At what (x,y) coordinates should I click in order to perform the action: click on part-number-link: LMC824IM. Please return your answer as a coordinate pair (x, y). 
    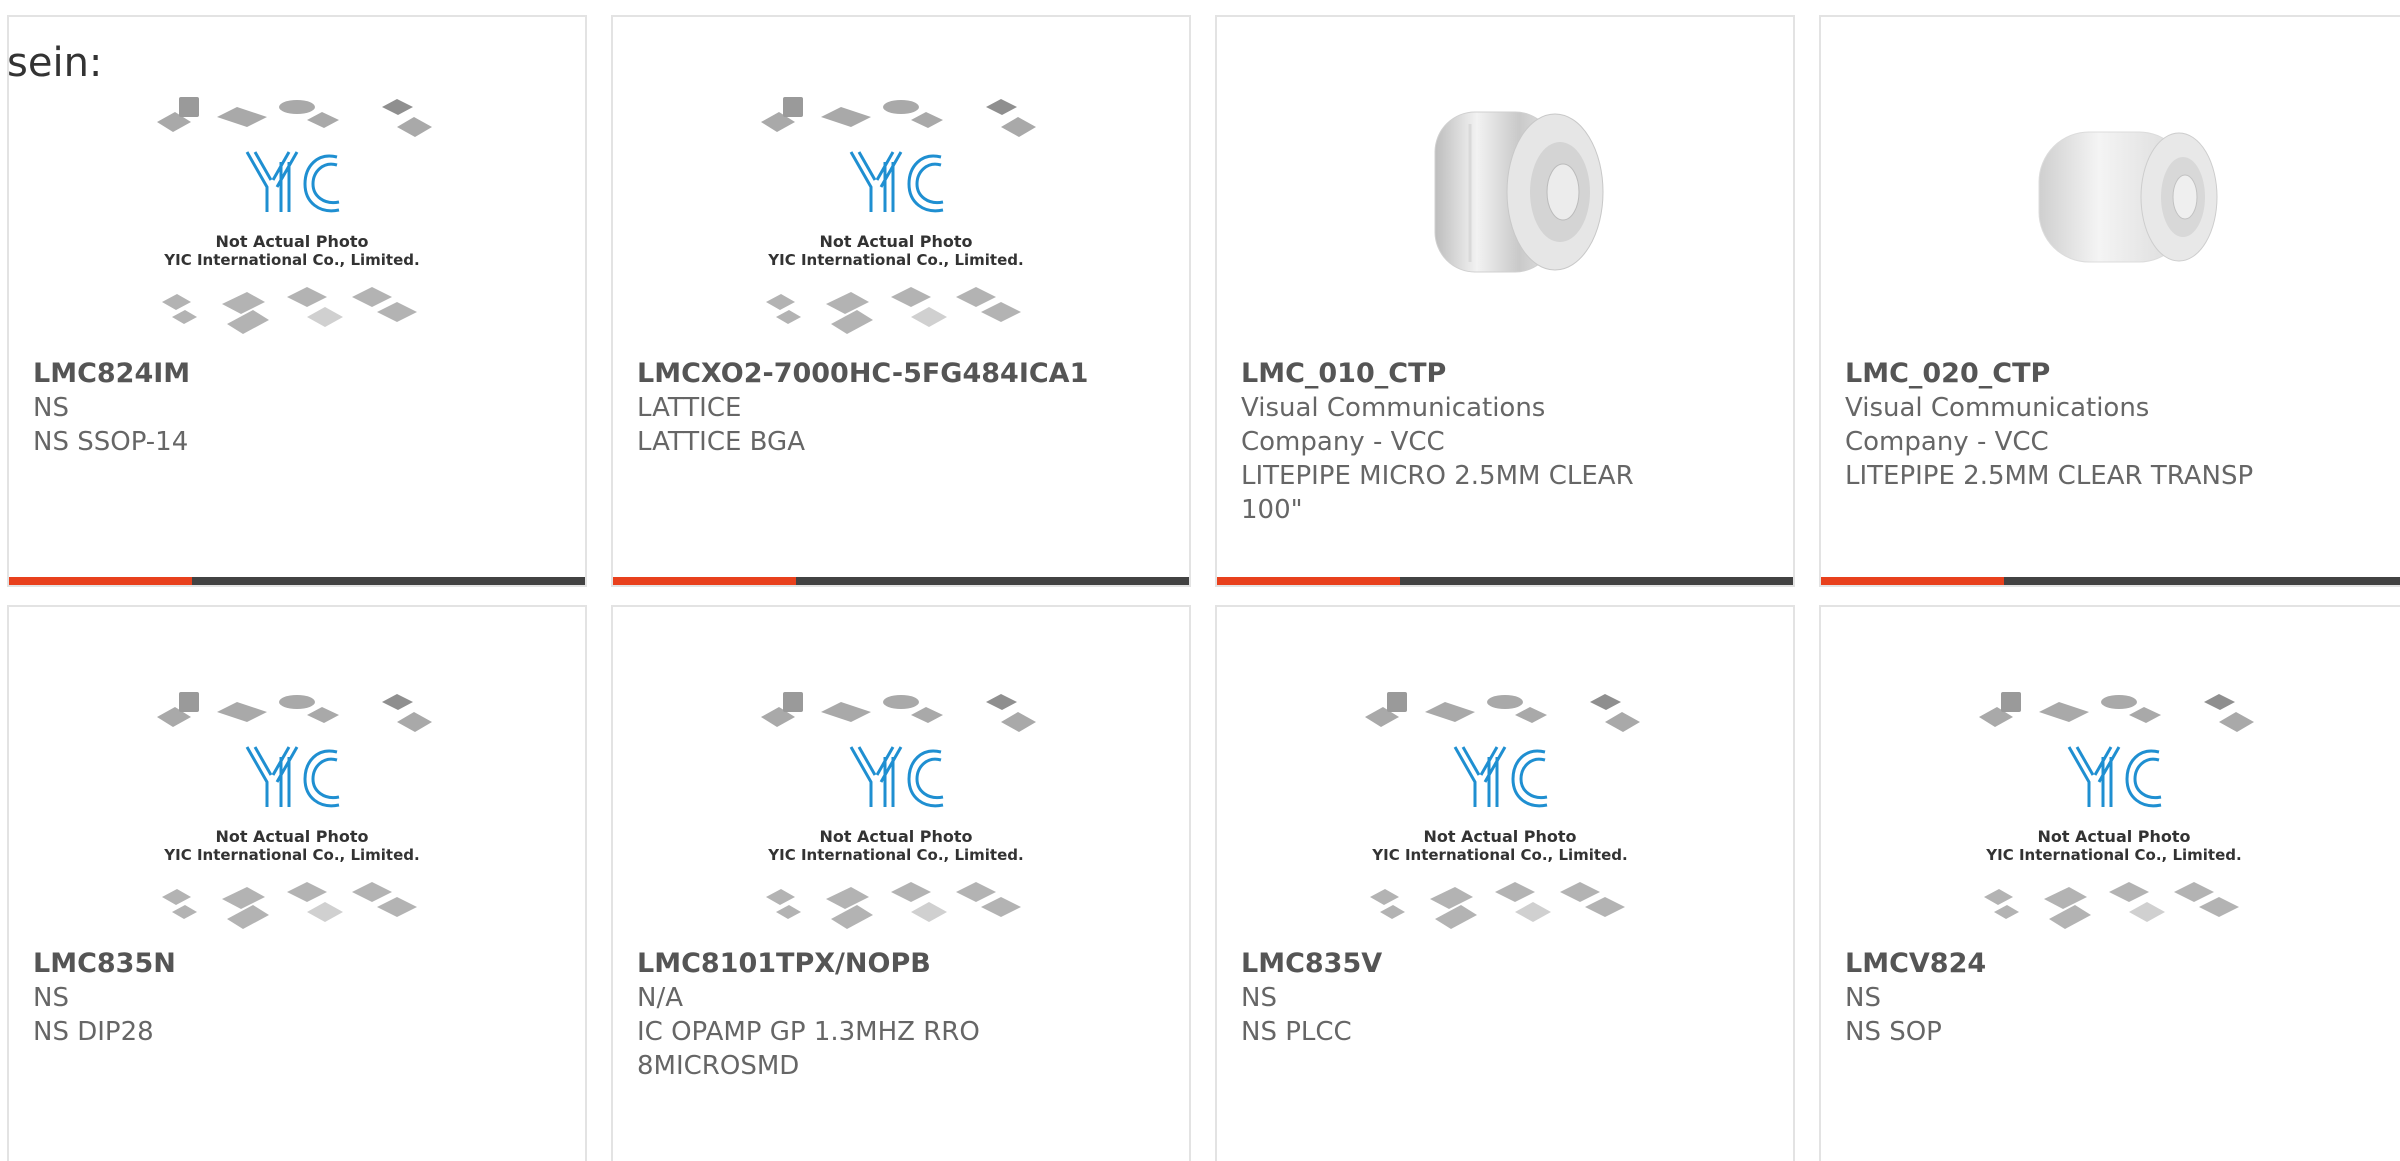
    Looking at the image, I should click on (297, 374).